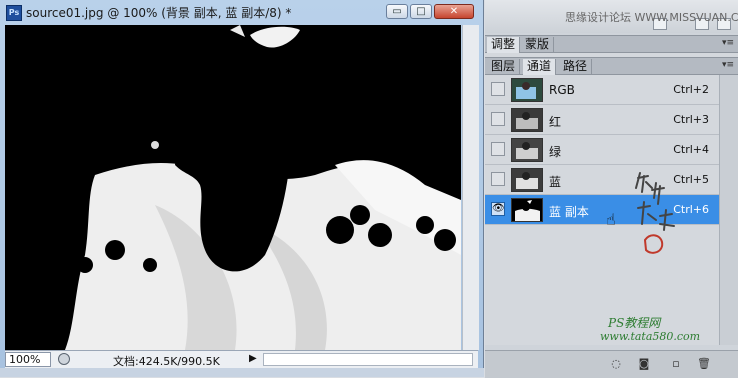 This screenshot has height=378, width=738. Describe the element at coordinates (650, 336) in the screenshot. I see `watermark-site-url: www.tata580.com` at that location.